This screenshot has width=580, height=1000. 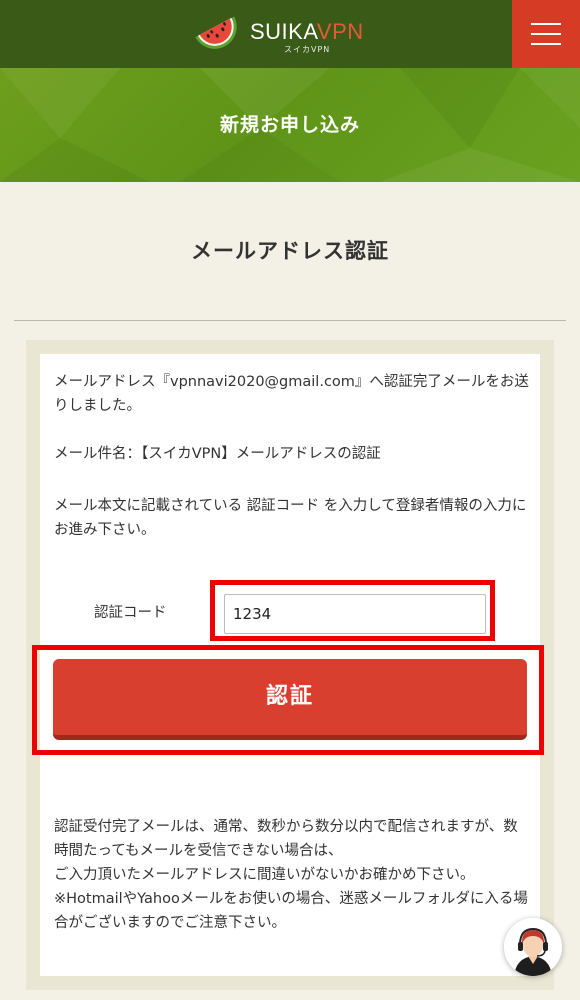 What do you see at coordinates (290, 251) in the screenshot?
I see `page-title: メールアドレス認証` at bounding box center [290, 251].